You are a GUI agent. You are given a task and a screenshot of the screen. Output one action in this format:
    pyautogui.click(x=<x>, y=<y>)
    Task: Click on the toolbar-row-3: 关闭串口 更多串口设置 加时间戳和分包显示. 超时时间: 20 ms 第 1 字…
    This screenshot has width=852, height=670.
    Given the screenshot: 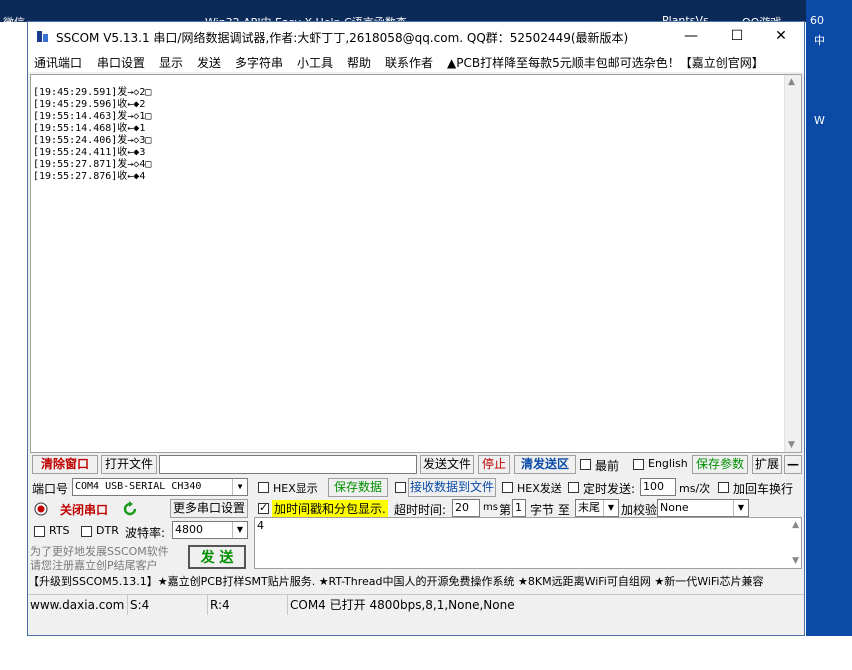 What is the action you would take?
    pyautogui.click(x=416, y=509)
    